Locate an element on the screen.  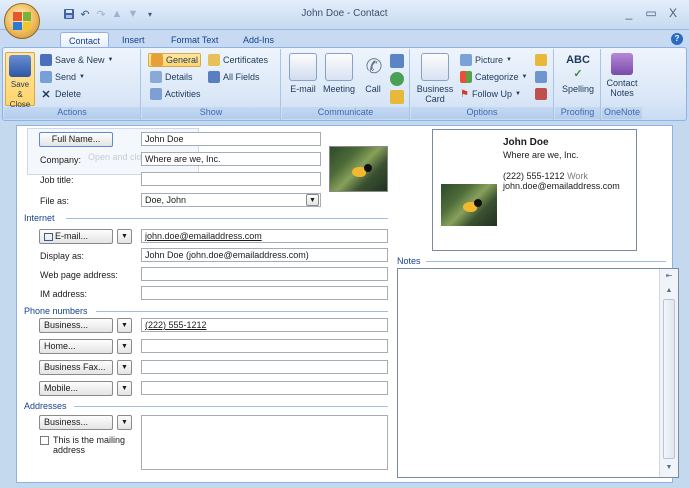
tab-insert: Insert is located at coordinates (133, 40).